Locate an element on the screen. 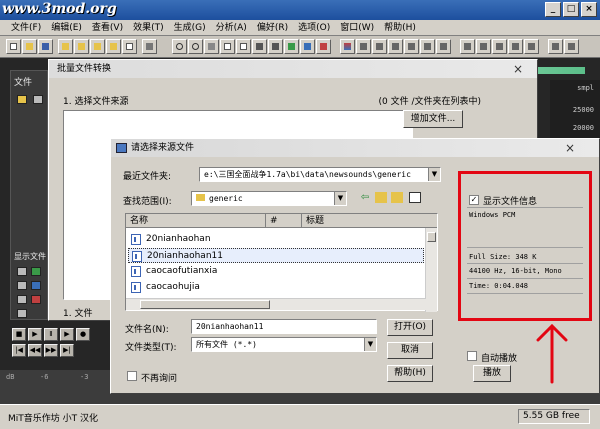  redo-button is located at coordinates (195, 46).